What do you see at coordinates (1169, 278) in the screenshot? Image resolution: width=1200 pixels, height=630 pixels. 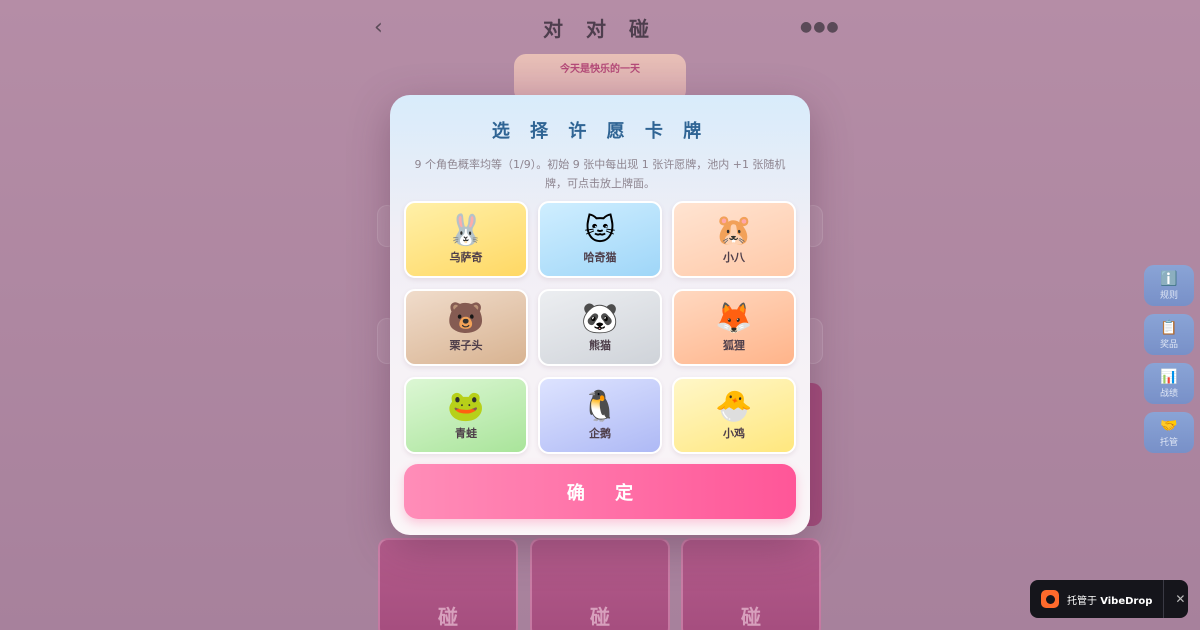 I see `info-icon: ℹ️` at bounding box center [1169, 278].